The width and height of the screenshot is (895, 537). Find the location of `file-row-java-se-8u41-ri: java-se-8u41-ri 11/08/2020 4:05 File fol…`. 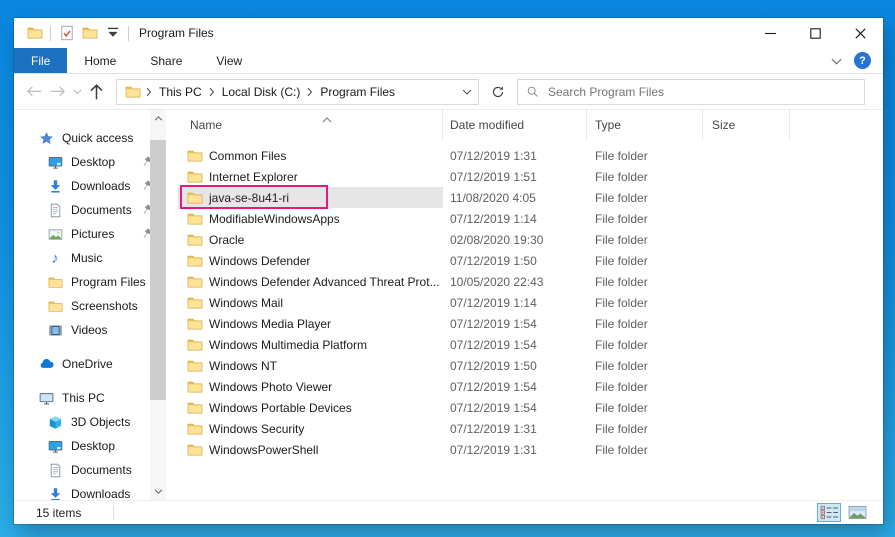

file-row-java-se-8u41-ri: java-se-8u41-ri 11/08/2020 4:05 File fol… is located at coordinates (524, 197).